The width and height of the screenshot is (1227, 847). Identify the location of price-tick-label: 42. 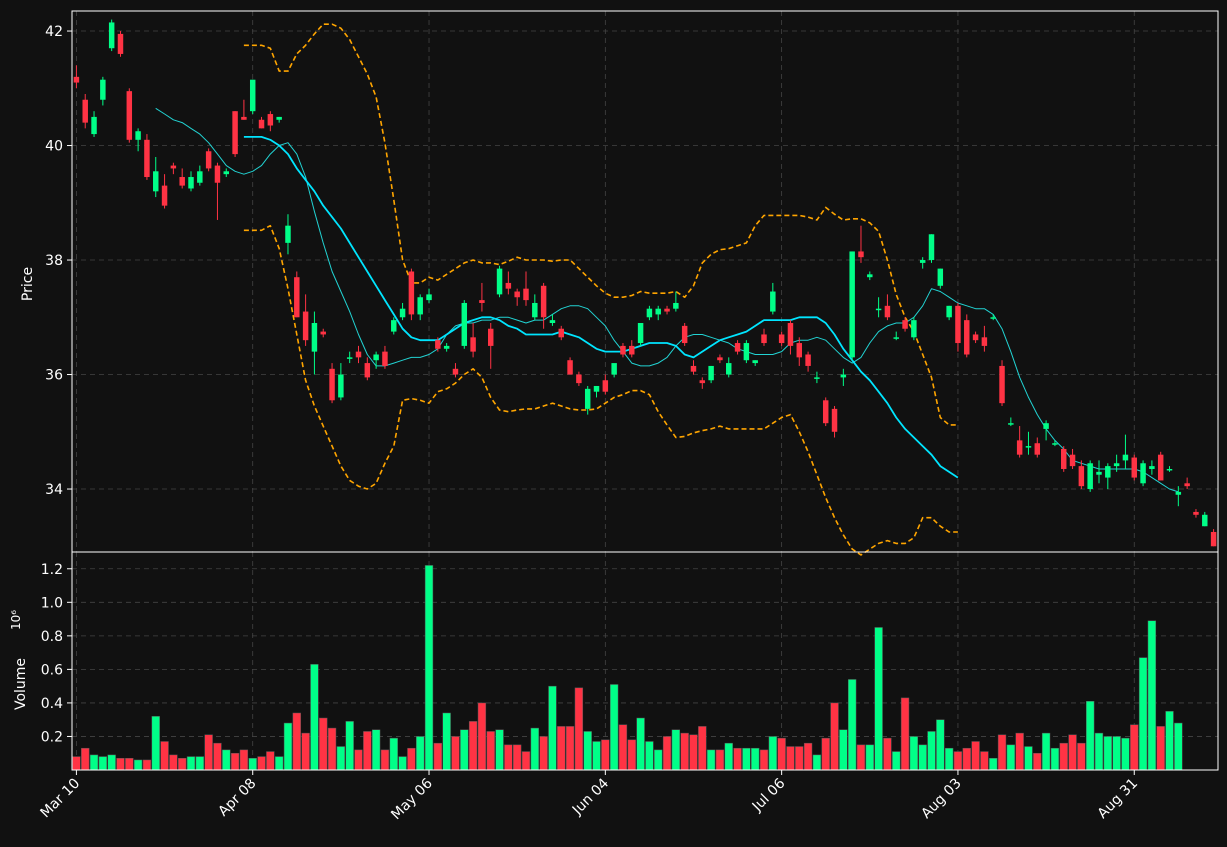
(54, 32).